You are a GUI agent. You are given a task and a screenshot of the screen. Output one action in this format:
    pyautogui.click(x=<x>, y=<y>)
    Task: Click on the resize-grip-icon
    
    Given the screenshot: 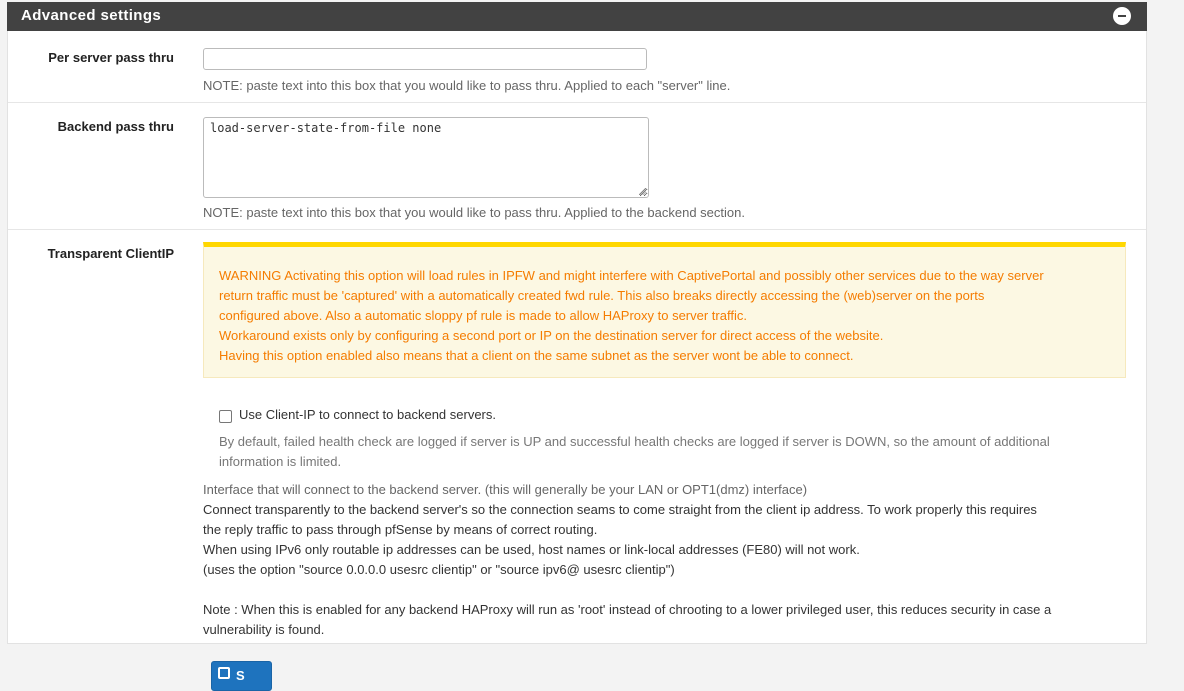 What is the action you would take?
    pyautogui.click(x=642, y=191)
    